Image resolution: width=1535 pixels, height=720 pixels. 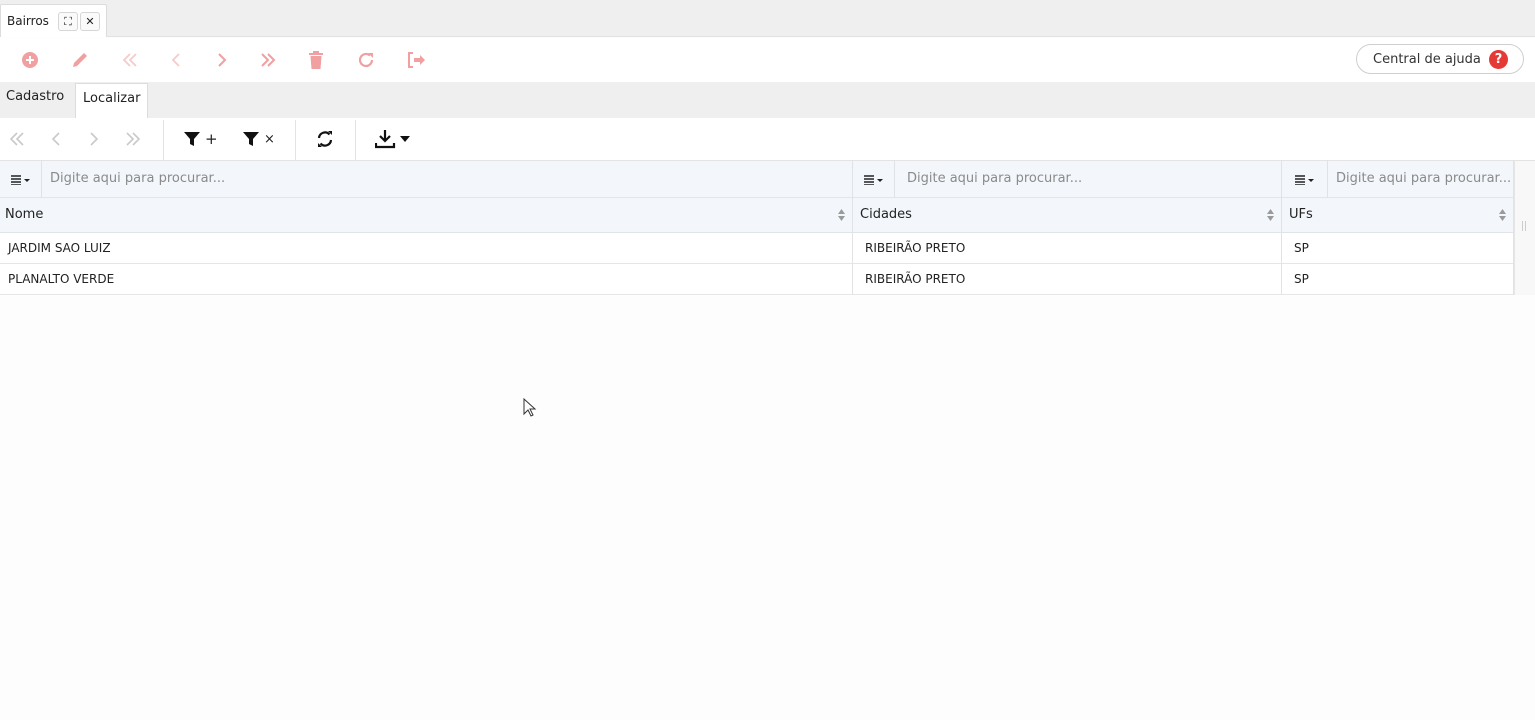 What do you see at coordinates (112, 100) in the screenshot?
I see `tab-localizar: Localizar` at bounding box center [112, 100].